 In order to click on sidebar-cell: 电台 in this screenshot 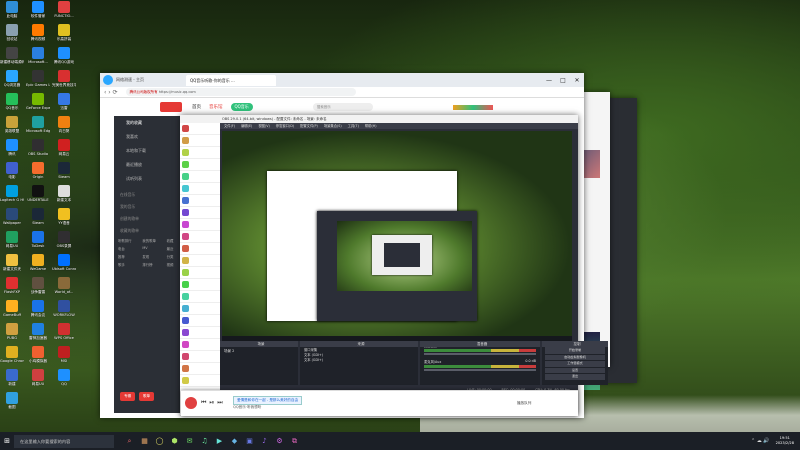, I will do `click(128, 248)`.